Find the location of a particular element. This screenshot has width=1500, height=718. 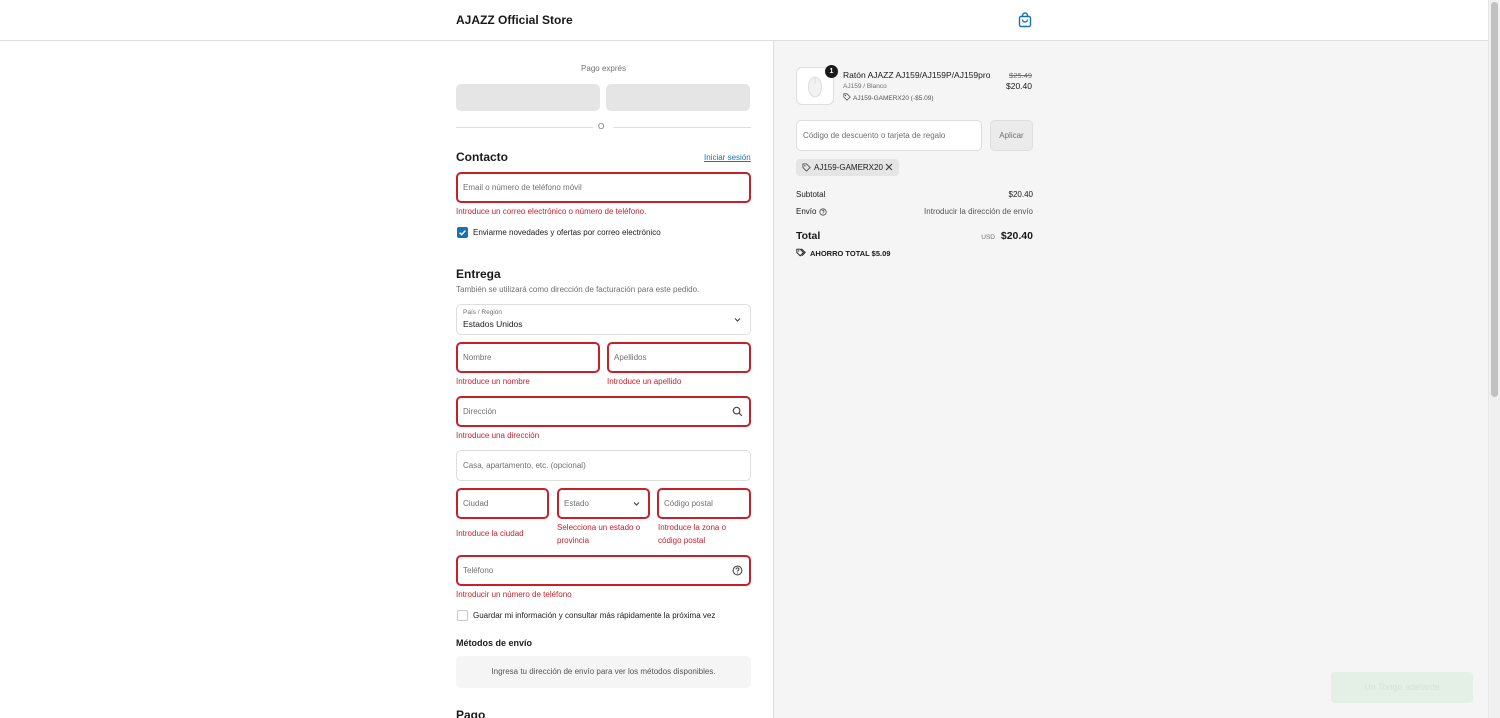

phone-field: Teléfono is located at coordinates (603, 570).